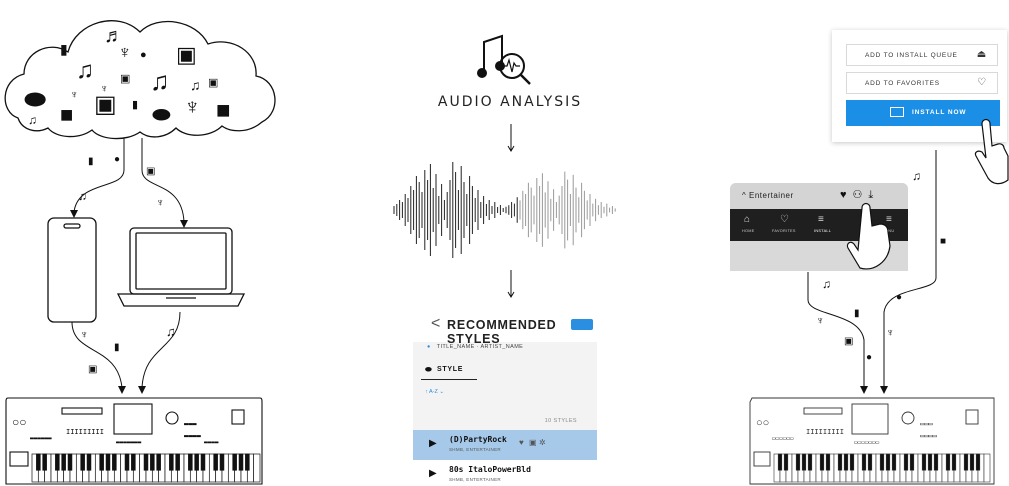  Describe the element at coordinates (257, 468) in the screenshot. I see `white-key` at that location.